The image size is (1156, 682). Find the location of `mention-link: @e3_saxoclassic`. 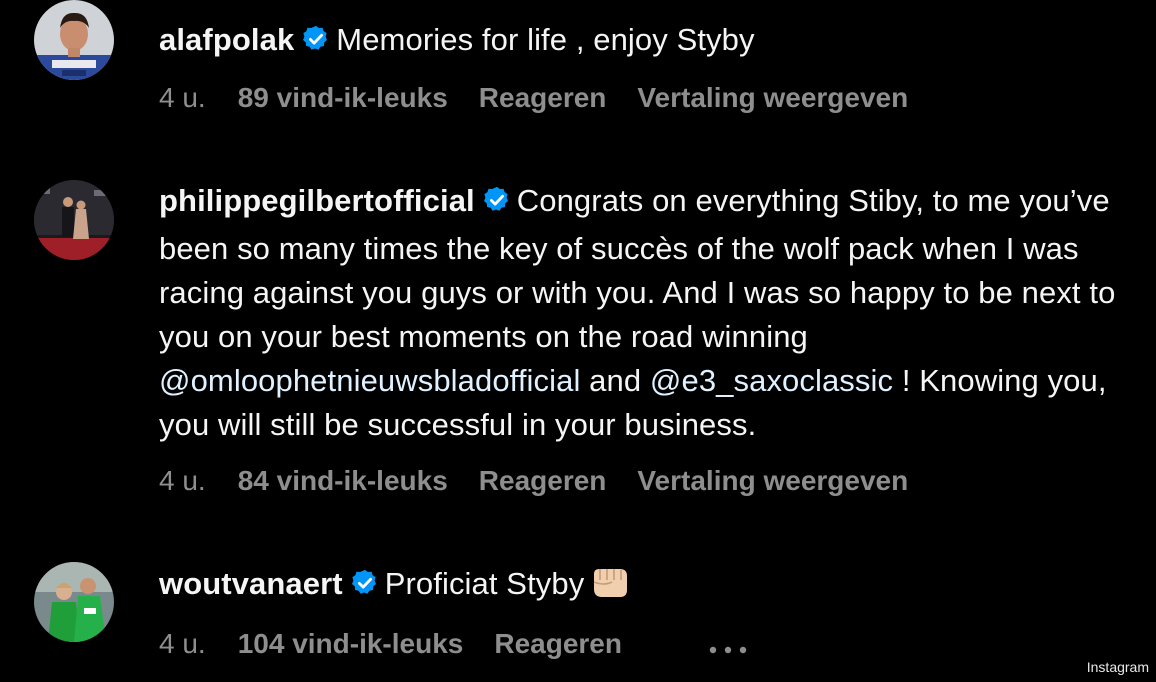

mention-link: @e3_saxoclassic is located at coordinates (771, 380).